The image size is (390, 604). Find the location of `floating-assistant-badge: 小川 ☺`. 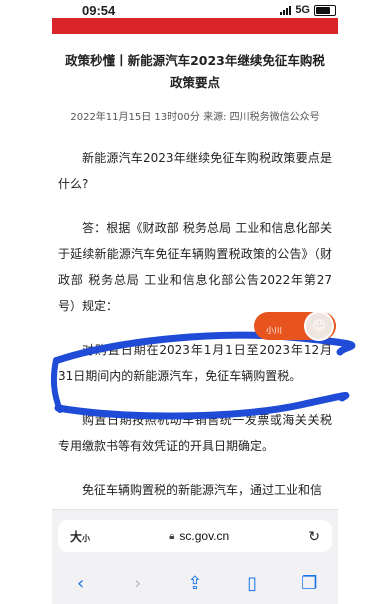

floating-assistant-badge: 小川 ☺ is located at coordinates (295, 326).